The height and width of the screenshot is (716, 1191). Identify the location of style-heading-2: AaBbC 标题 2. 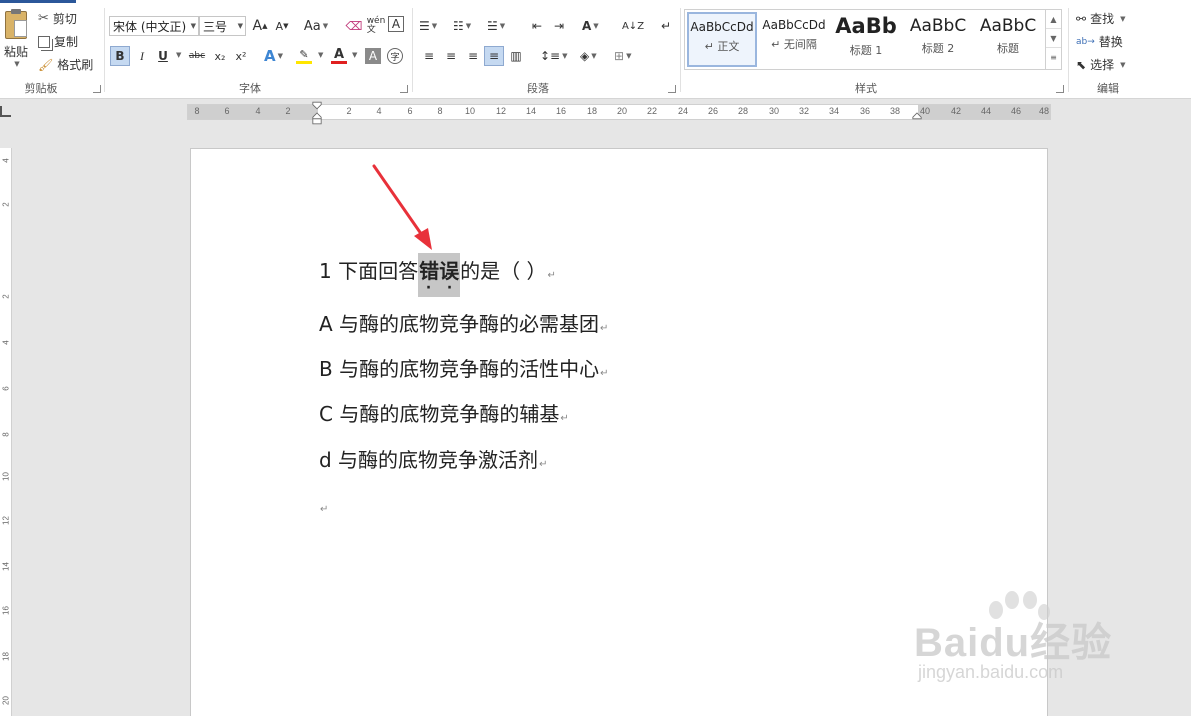
(938, 39).